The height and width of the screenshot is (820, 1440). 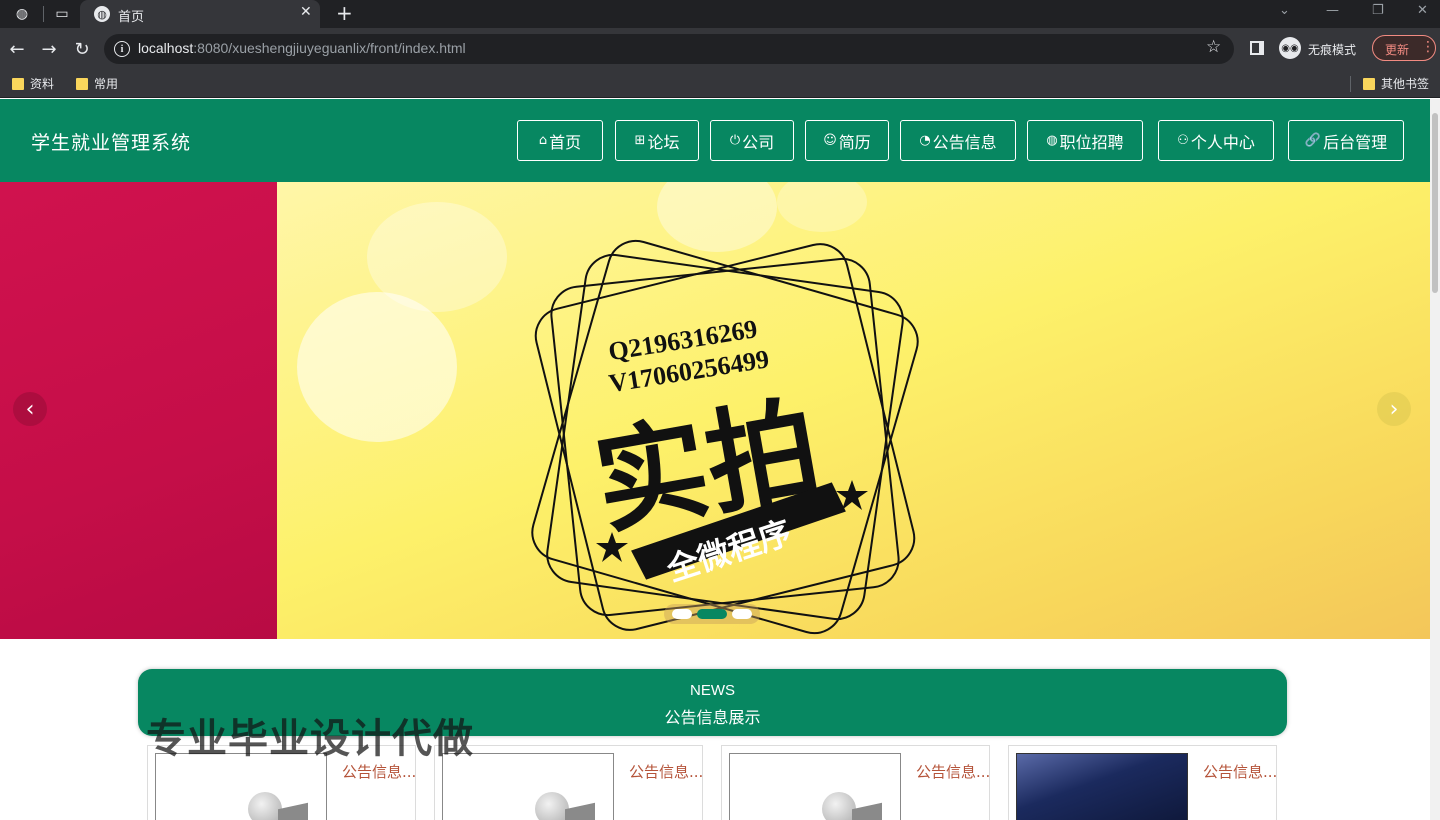 What do you see at coordinates (22, 14) in the screenshot?
I see `globe-icon: ◍` at bounding box center [22, 14].